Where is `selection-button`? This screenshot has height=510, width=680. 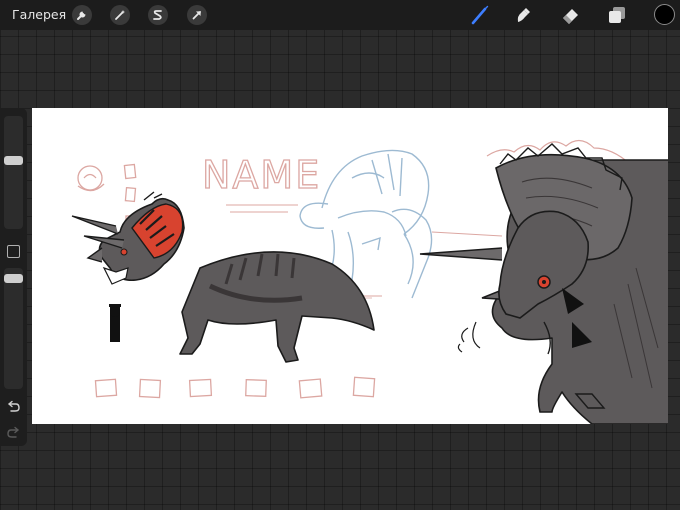
selection-button is located at coordinates (158, 15).